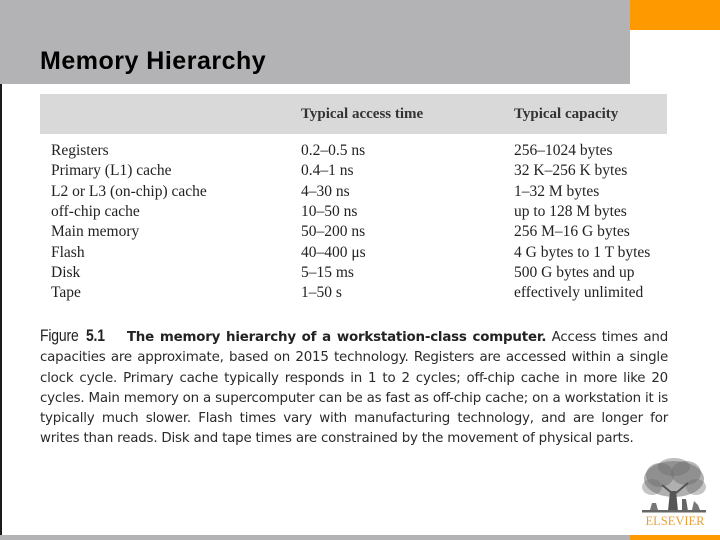 Image resolution: width=720 pixels, height=540 pixels. Describe the element at coordinates (333, 151) in the screenshot. I see `cell-access-time: 0.2–0.5 ns` at that location.